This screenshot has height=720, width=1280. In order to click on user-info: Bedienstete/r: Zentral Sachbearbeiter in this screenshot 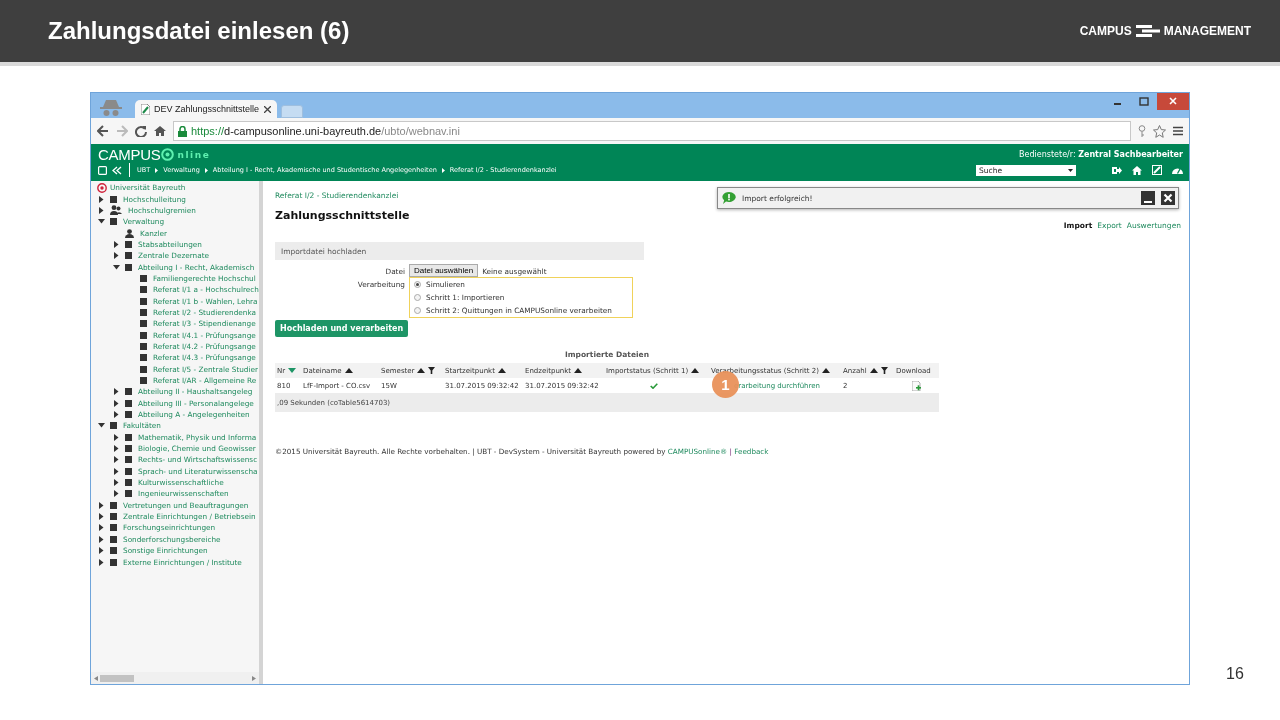, I will do `click(1101, 154)`.